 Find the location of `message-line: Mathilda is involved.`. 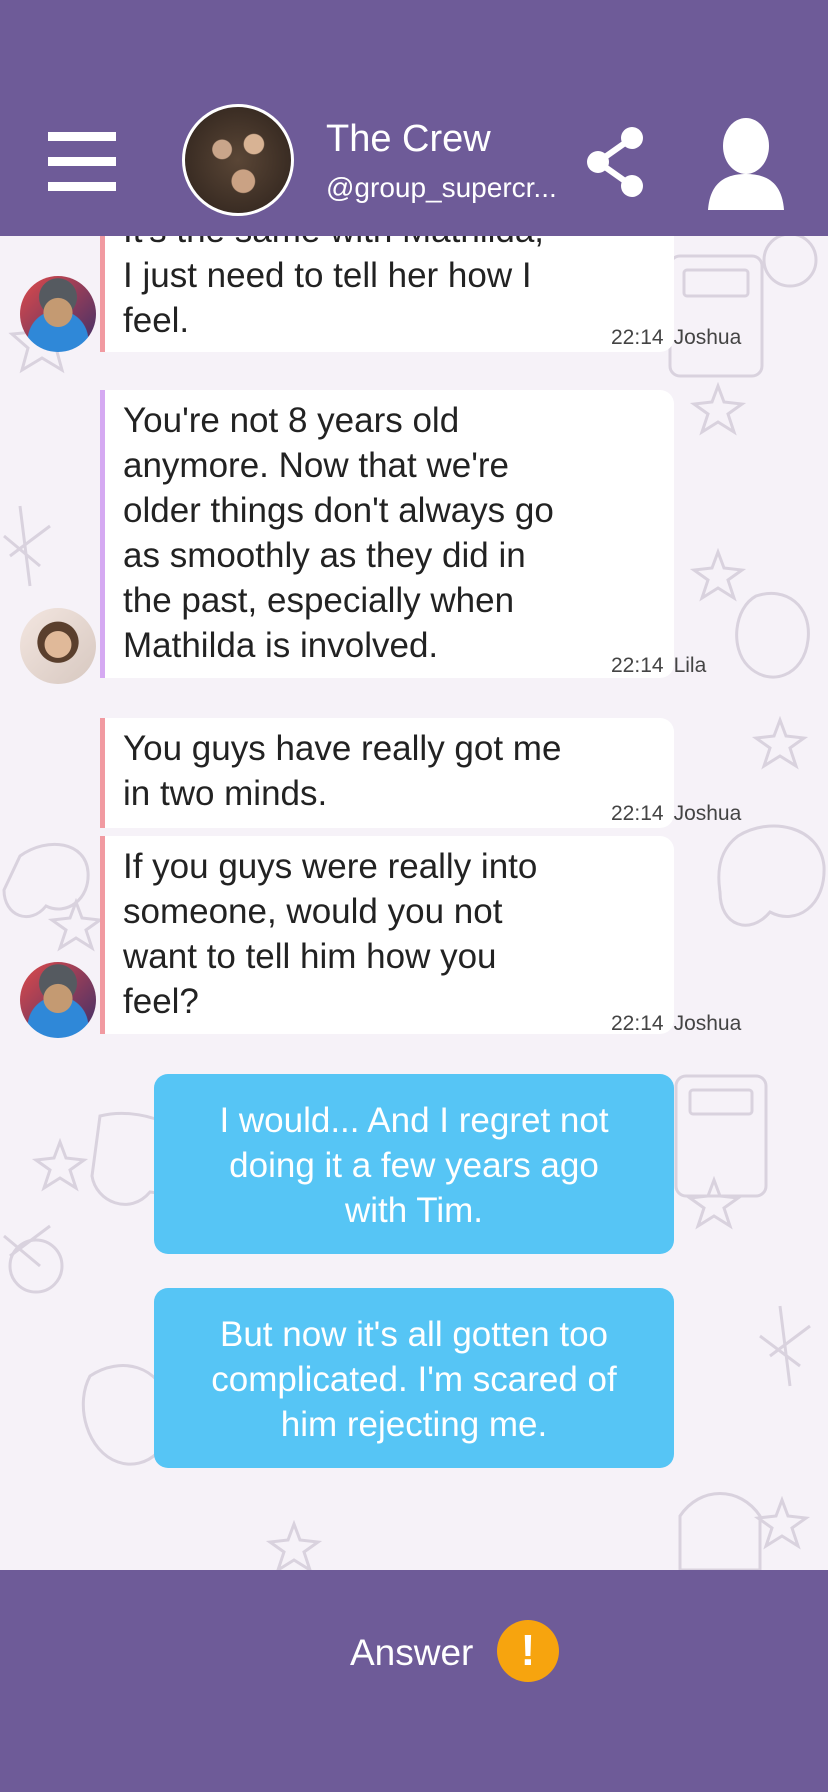

message-line: Mathilda is involved. is located at coordinates (281, 645).